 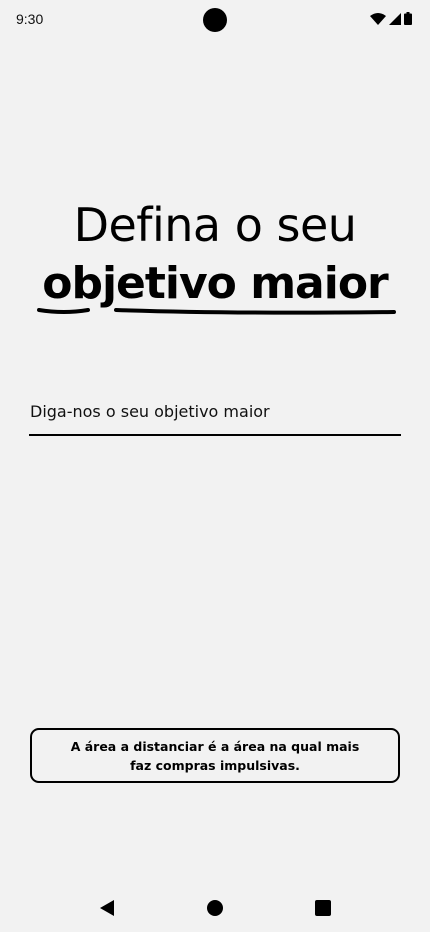 I want to click on home-button, so click(x=215, y=908).